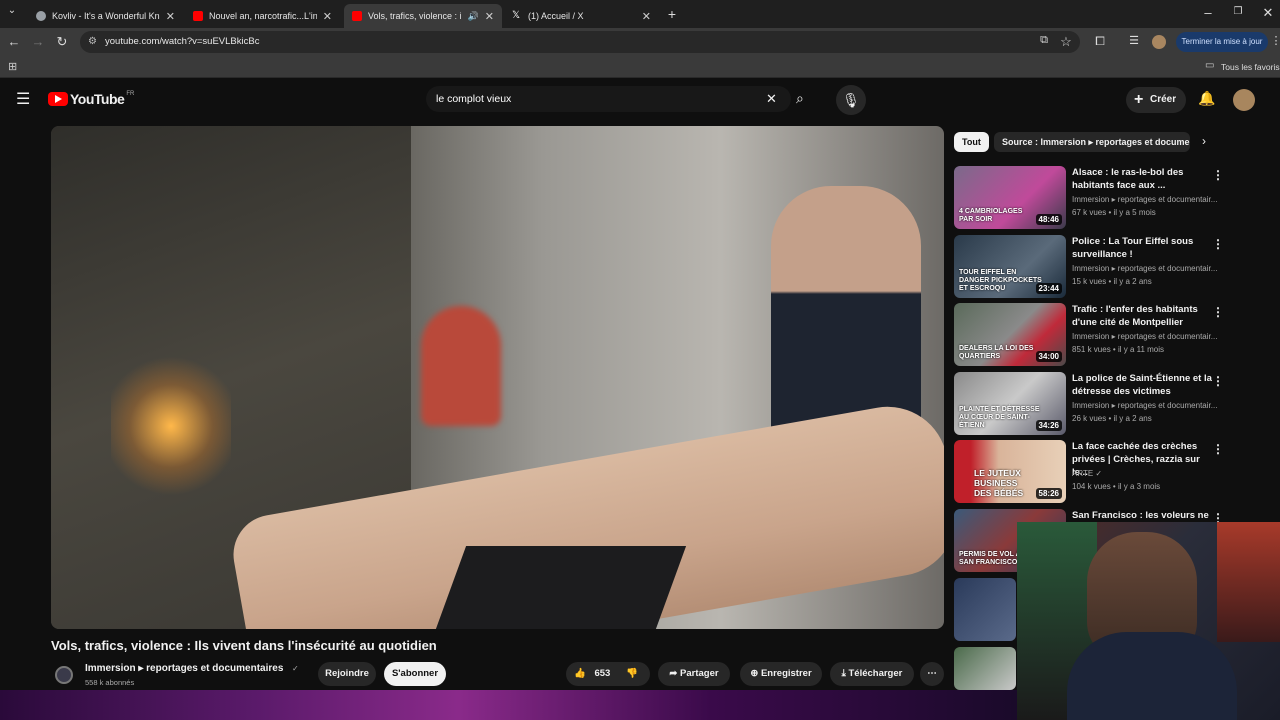 Image resolution: width=1280 pixels, height=720 pixels. I want to click on thumbnail-overlay-text: DEALERS LA LOI DES QUARTIERS, so click(996, 352).